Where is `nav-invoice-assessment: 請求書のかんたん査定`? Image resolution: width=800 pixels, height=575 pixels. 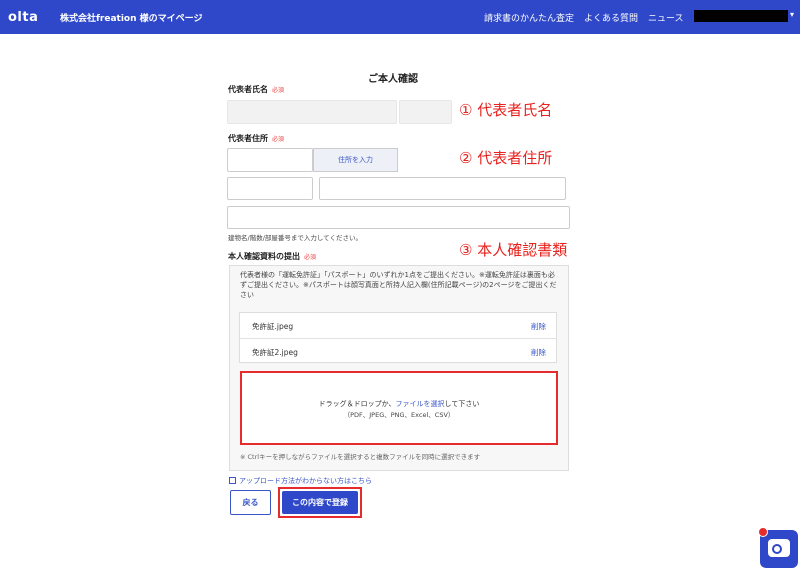
nav-invoice-assessment: 請求書のかんたん査定 is located at coordinates (529, 17).